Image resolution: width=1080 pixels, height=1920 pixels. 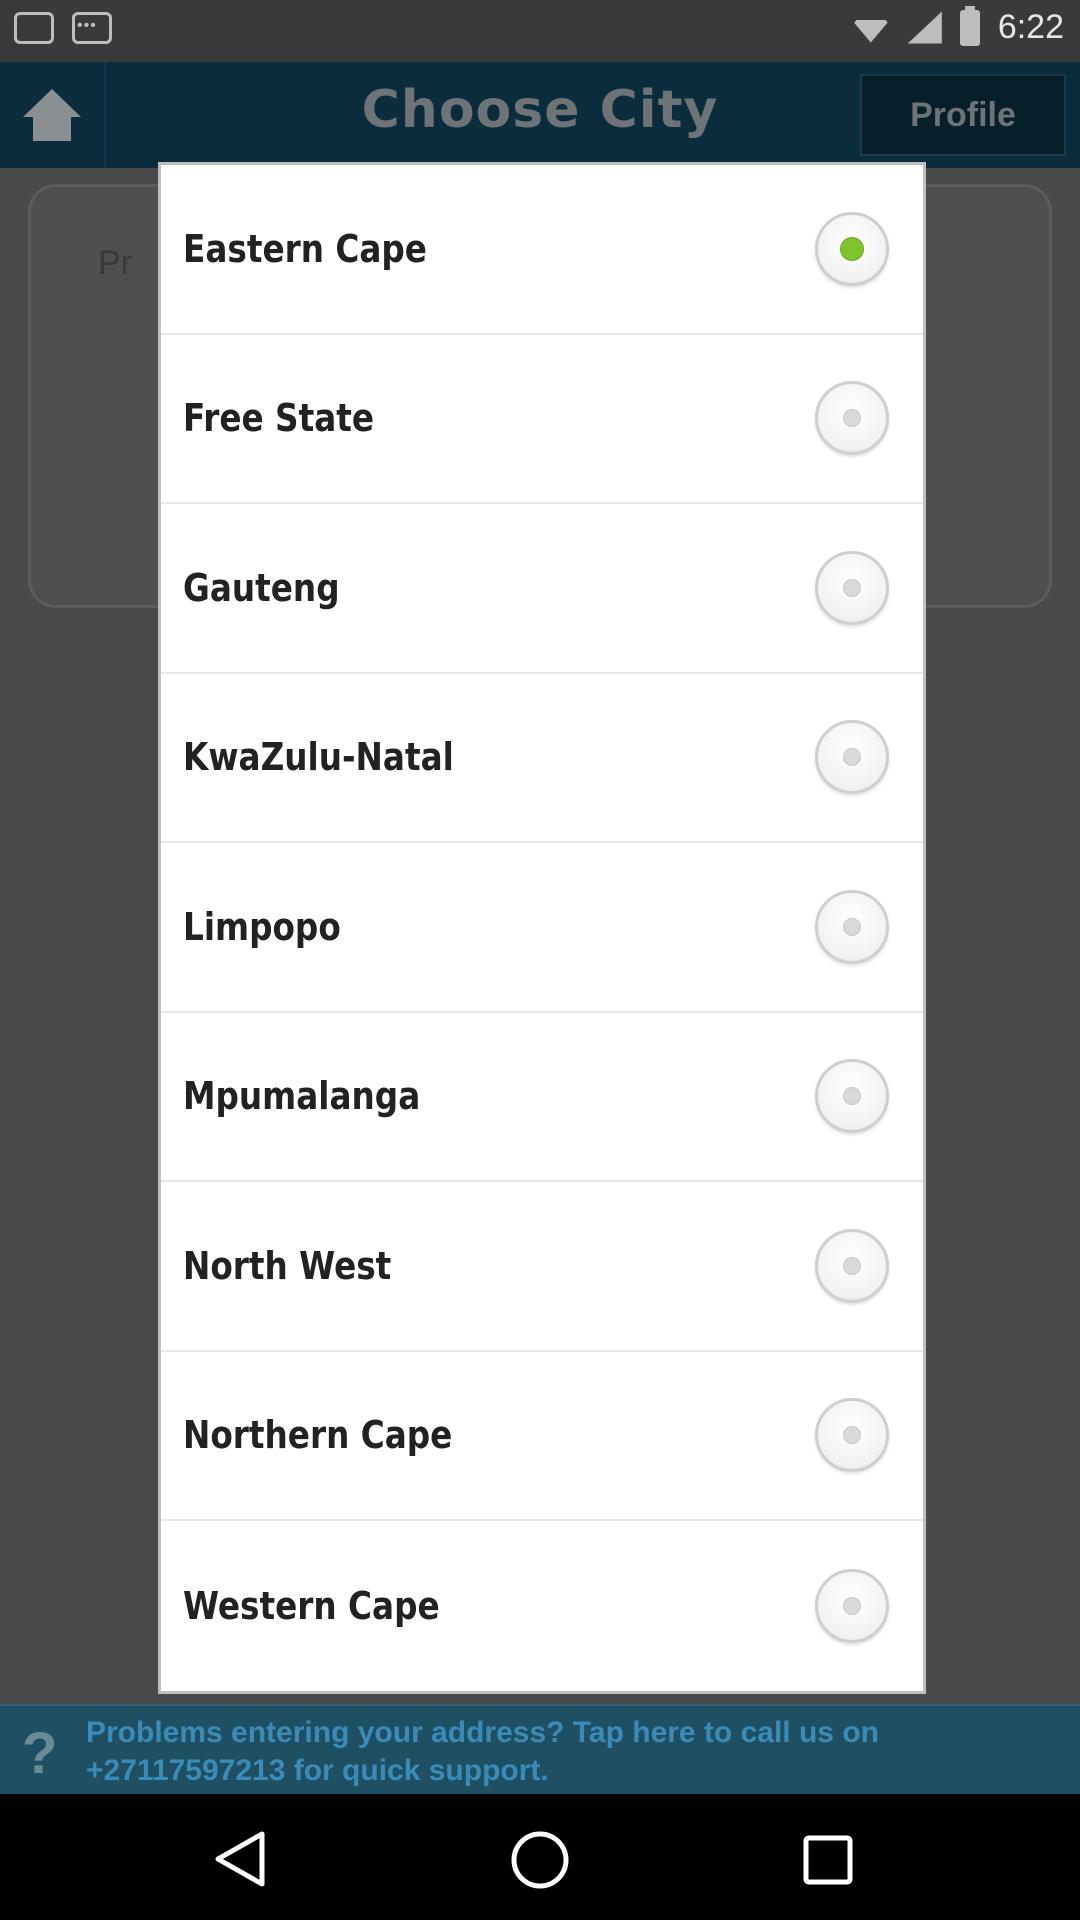 I want to click on option-label: North West, so click(x=287, y=1265).